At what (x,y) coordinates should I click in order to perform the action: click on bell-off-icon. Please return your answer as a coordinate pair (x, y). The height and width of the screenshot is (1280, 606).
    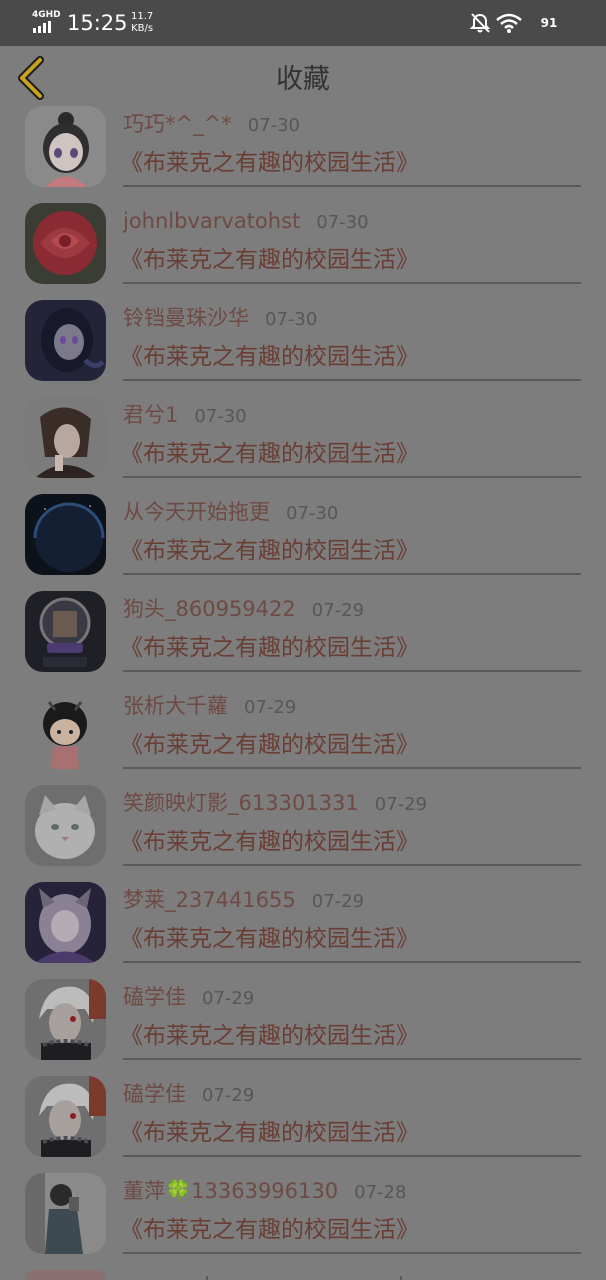
    Looking at the image, I should click on (480, 23).